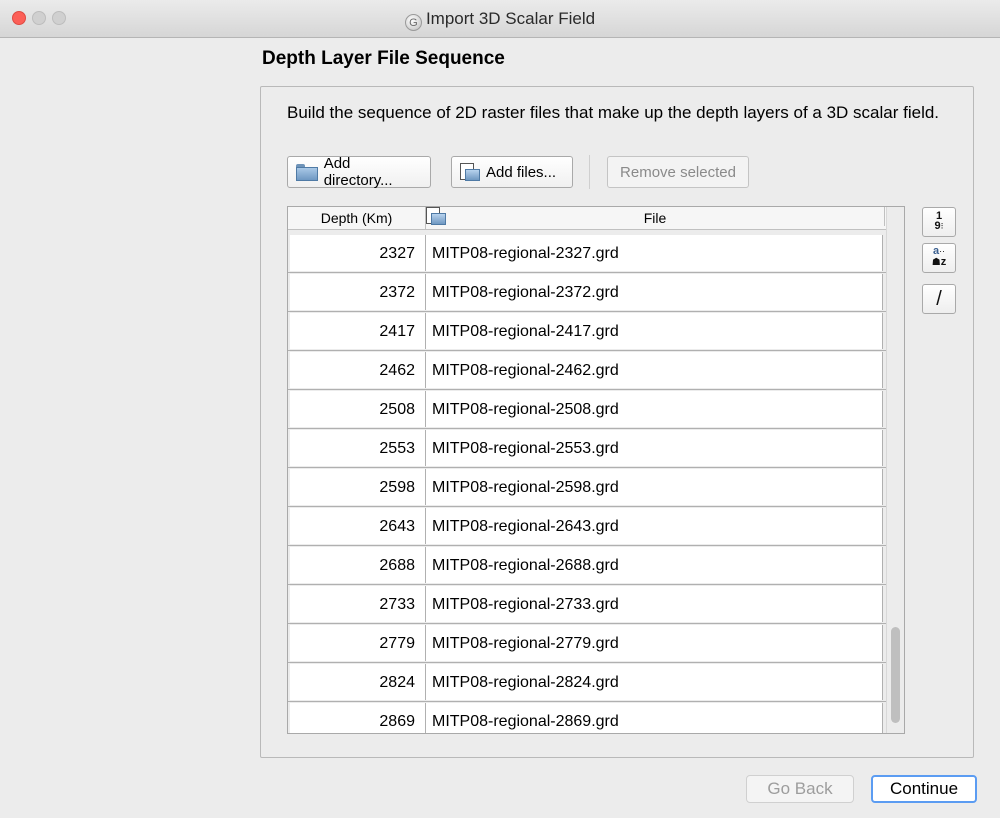  I want to click on page-title: Depth Layer File Sequence, so click(383, 58).